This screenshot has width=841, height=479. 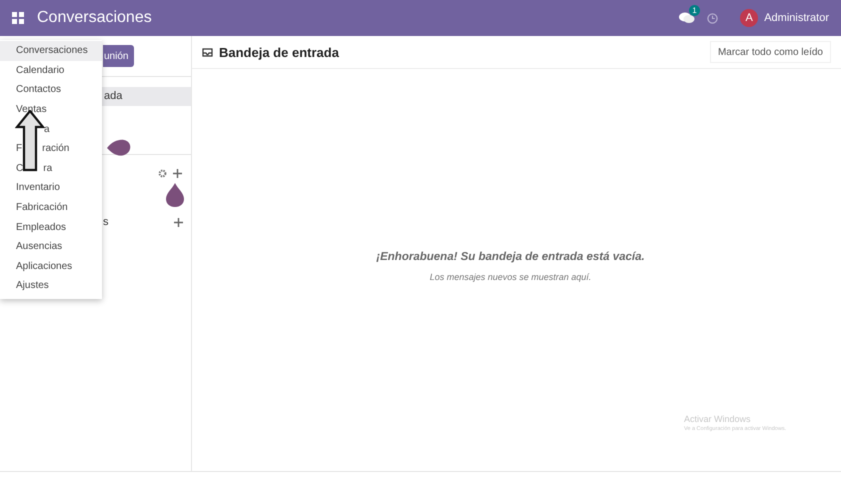 I want to click on page-title: Bandeja de entrada, so click(x=279, y=52).